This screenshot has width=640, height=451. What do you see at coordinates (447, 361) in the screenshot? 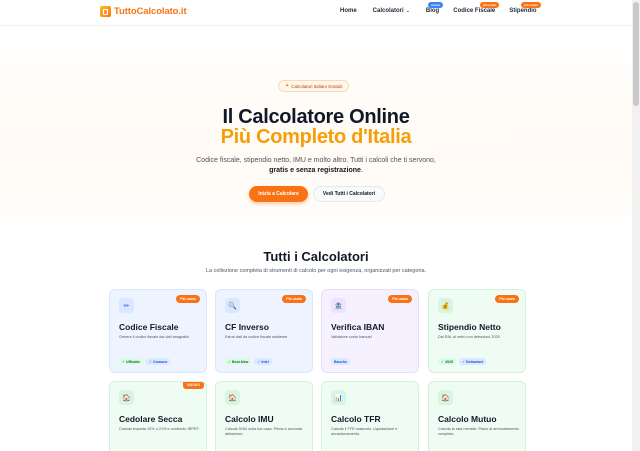
I see `card-tag: ✓ 2025` at bounding box center [447, 361].